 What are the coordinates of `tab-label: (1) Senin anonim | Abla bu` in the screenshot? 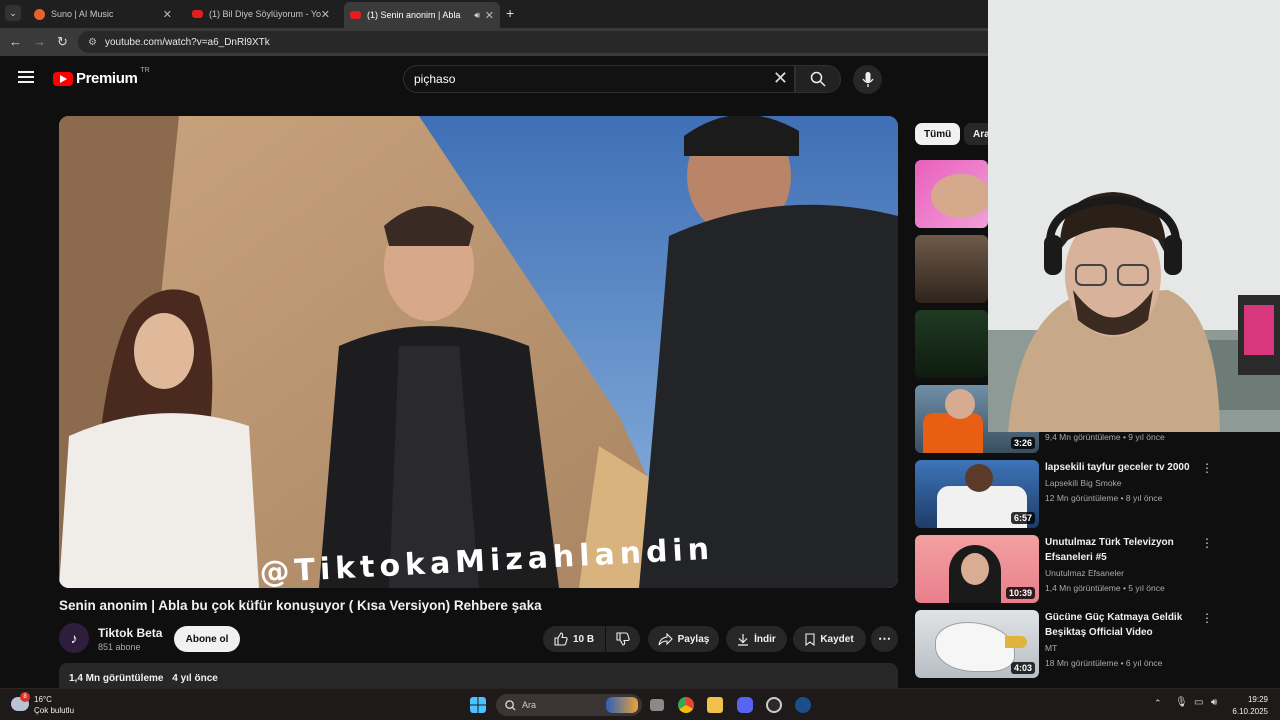 It's located at (414, 15).